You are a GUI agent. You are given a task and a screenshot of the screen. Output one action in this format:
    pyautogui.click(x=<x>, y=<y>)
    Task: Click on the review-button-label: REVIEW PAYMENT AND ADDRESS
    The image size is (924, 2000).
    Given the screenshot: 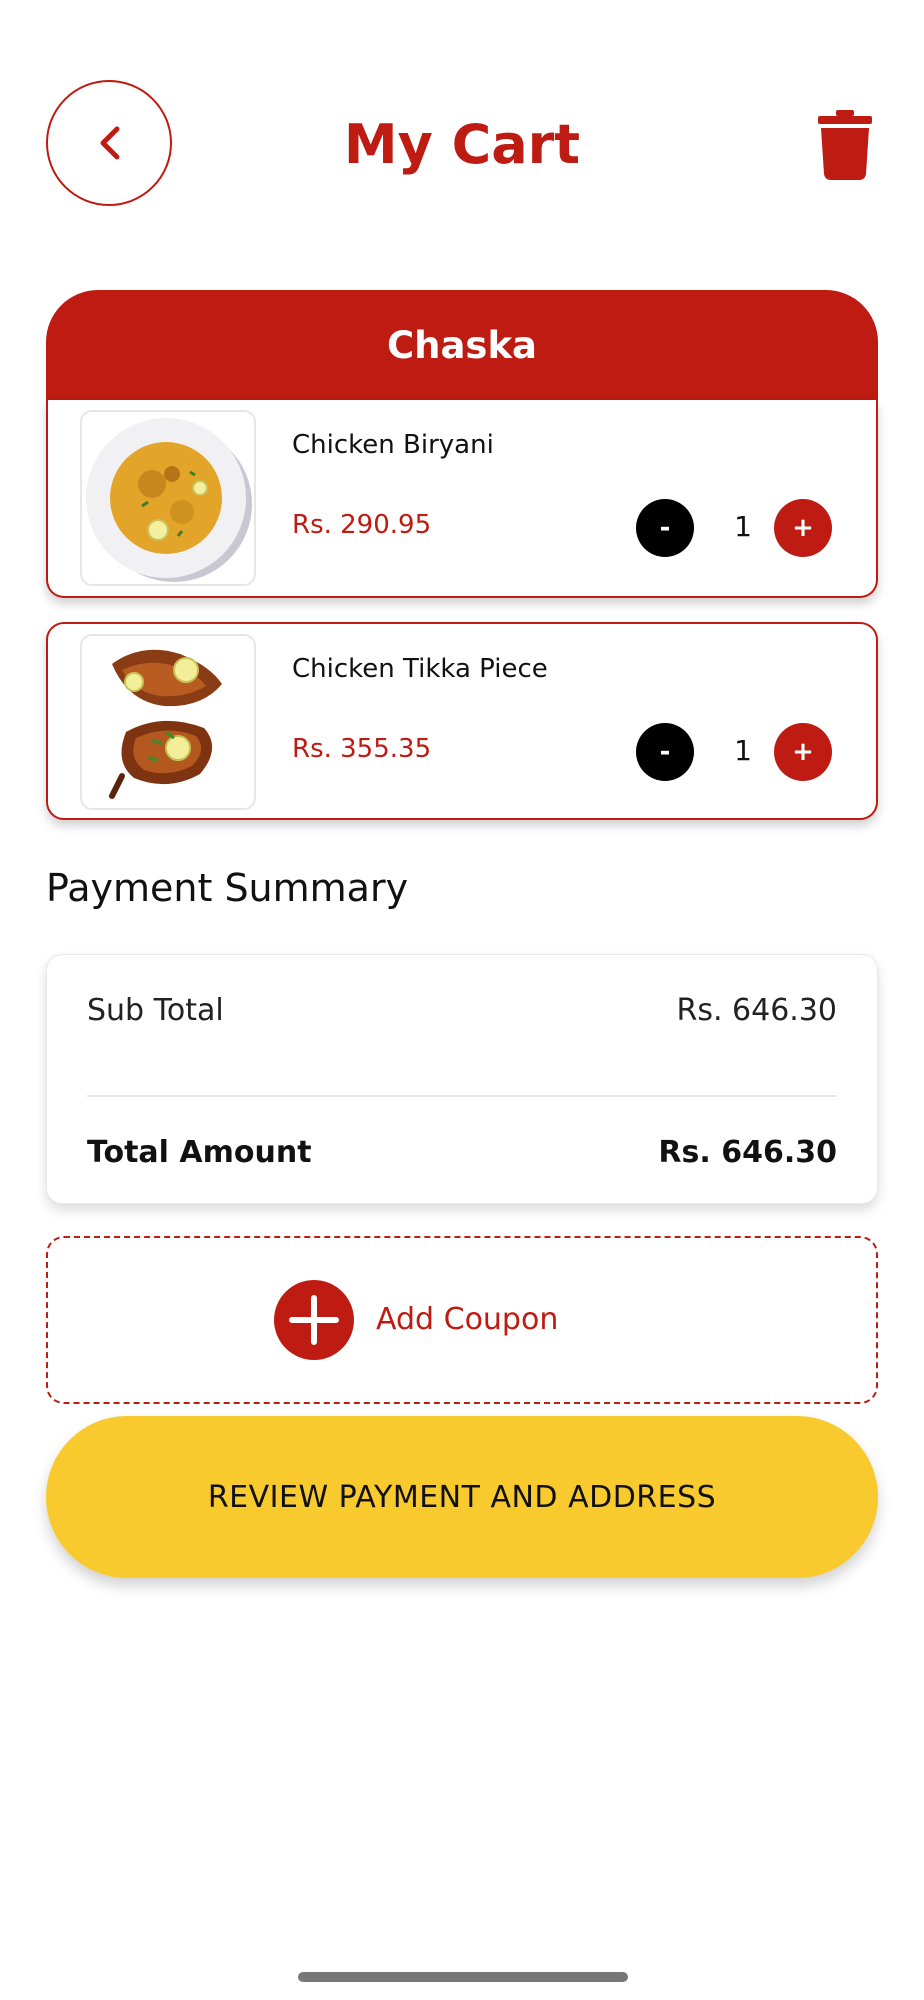 What is the action you would take?
    pyautogui.click(x=462, y=1497)
    